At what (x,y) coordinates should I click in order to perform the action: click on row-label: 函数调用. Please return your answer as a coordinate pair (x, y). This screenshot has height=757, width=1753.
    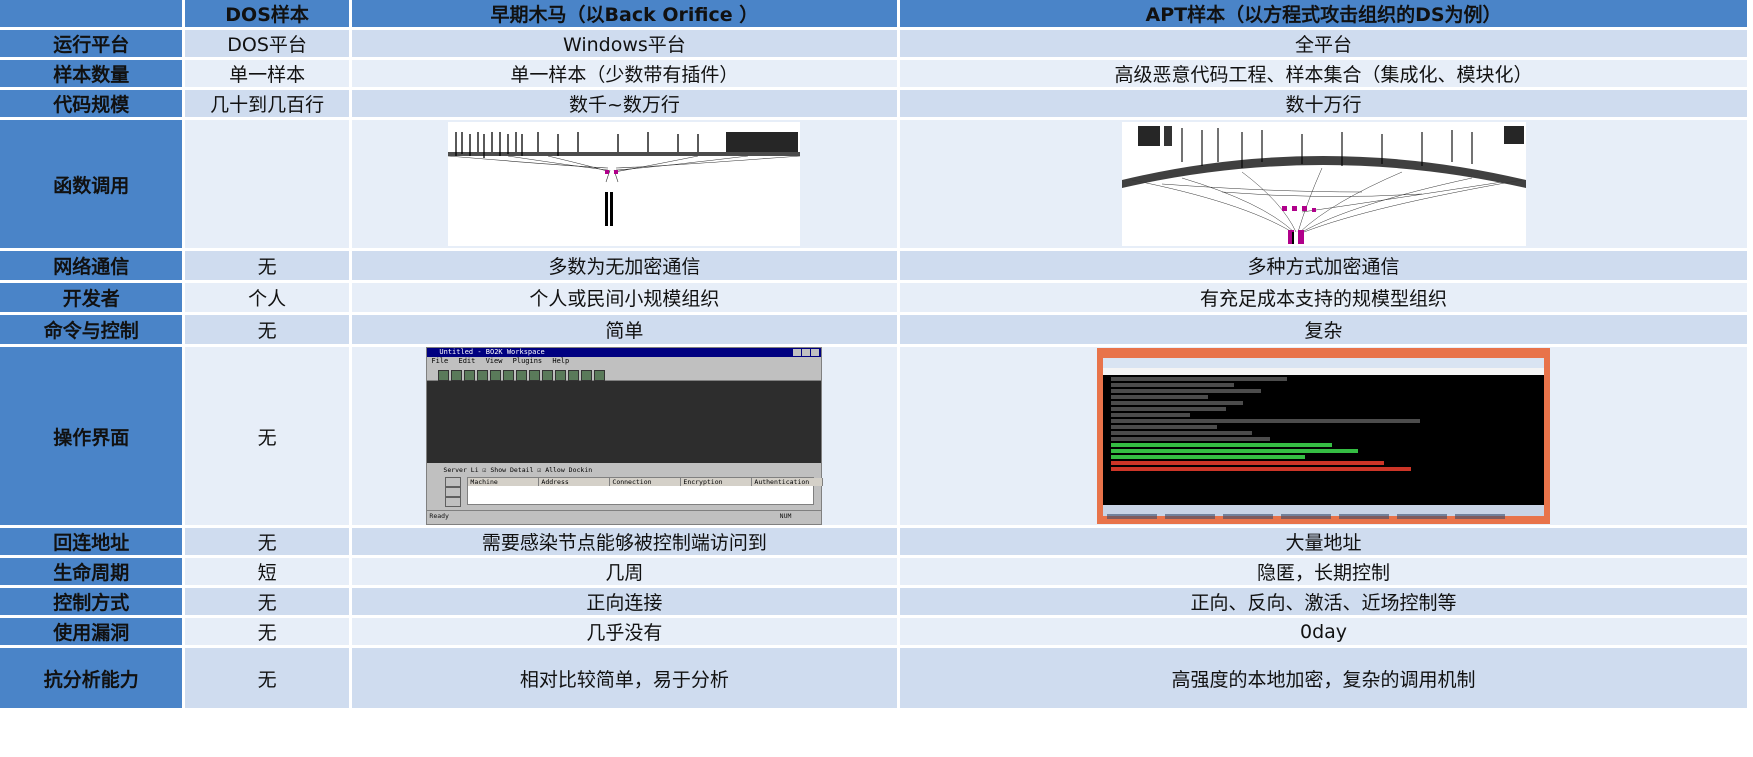
    Looking at the image, I should click on (91, 184).